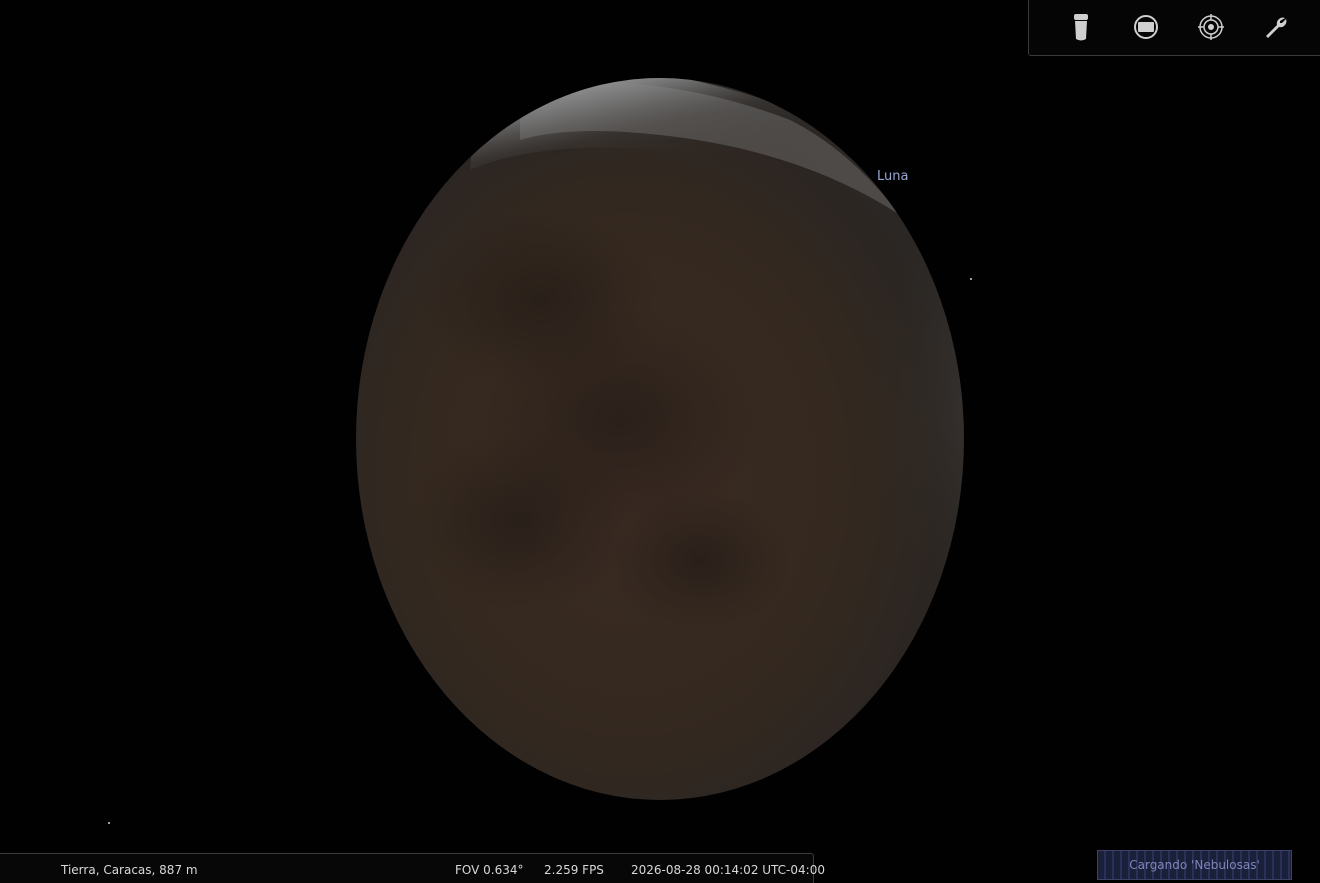 The width and height of the screenshot is (1320, 883). I want to click on loading-text: Cargando 'Nebulosas', so click(1194, 865).